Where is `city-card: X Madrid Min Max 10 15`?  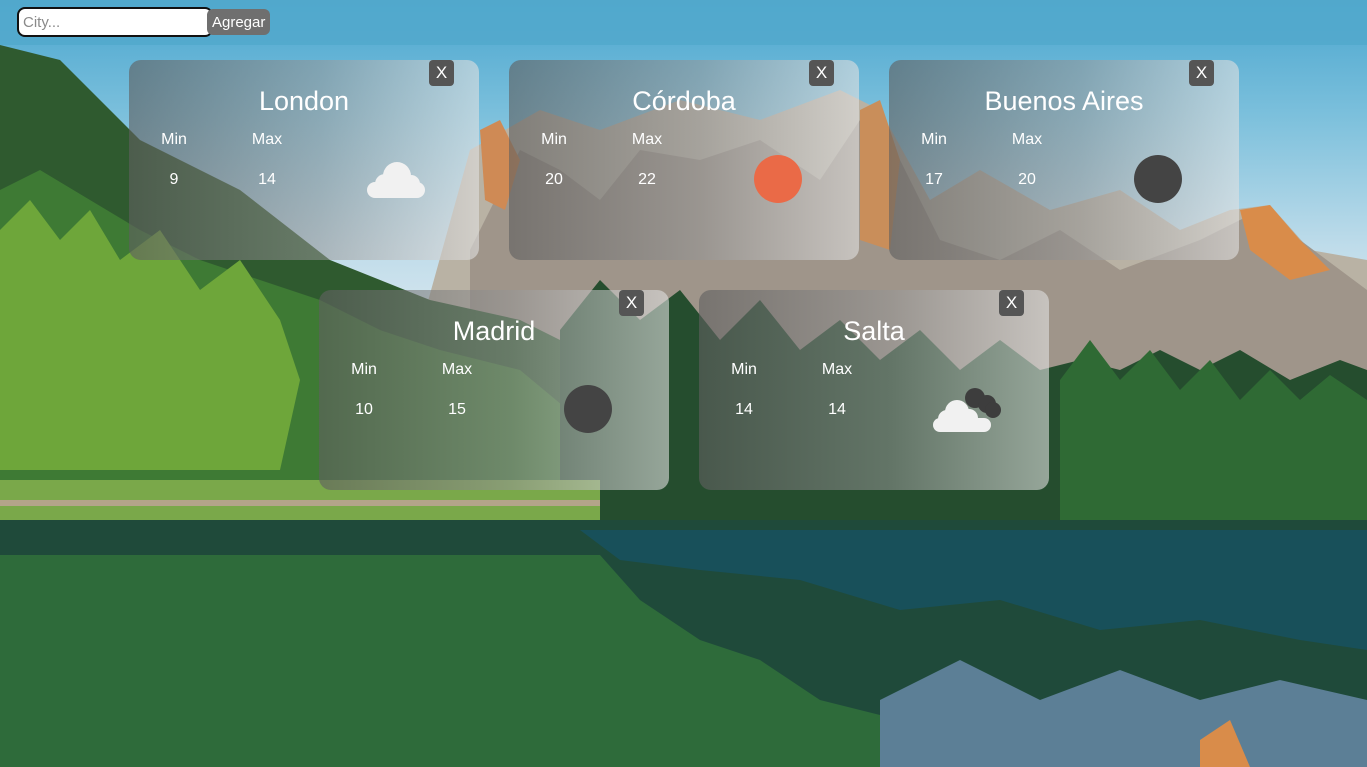 city-card: X Madrid Min Max 10 15 is located at coordinates (494, 390).